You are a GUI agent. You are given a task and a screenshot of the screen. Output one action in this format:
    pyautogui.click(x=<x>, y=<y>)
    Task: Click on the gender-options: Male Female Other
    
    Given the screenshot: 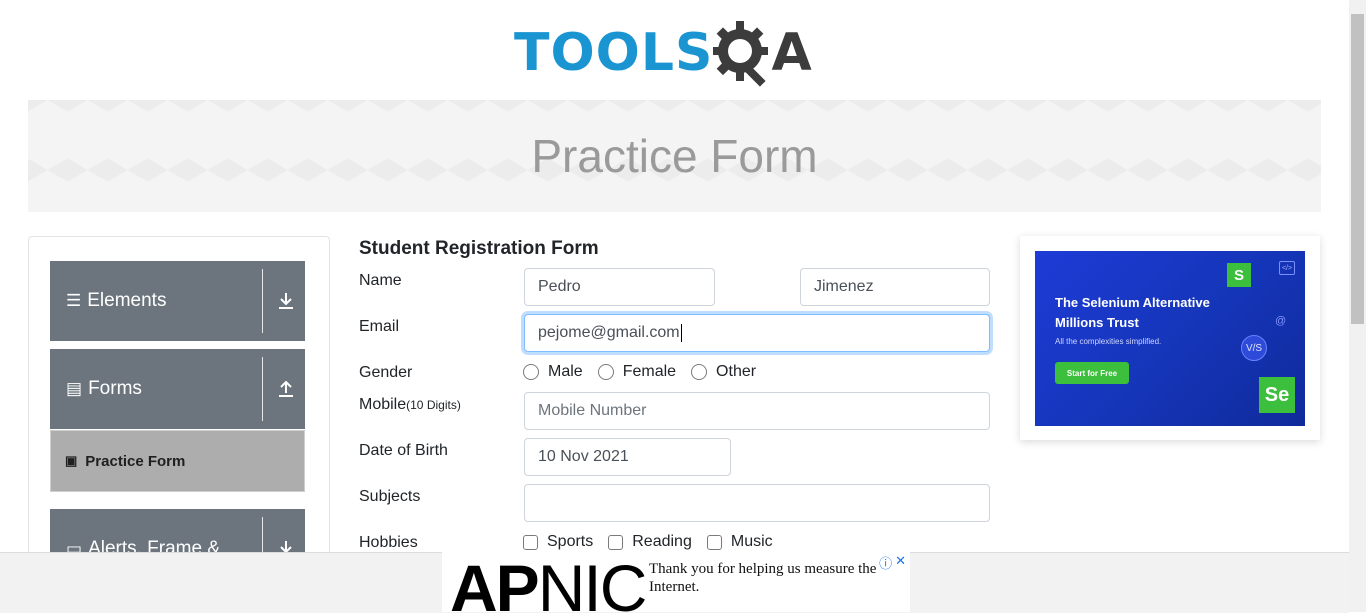 What is the action you would take?
    pyautogui.click(x=647, y=372)
    